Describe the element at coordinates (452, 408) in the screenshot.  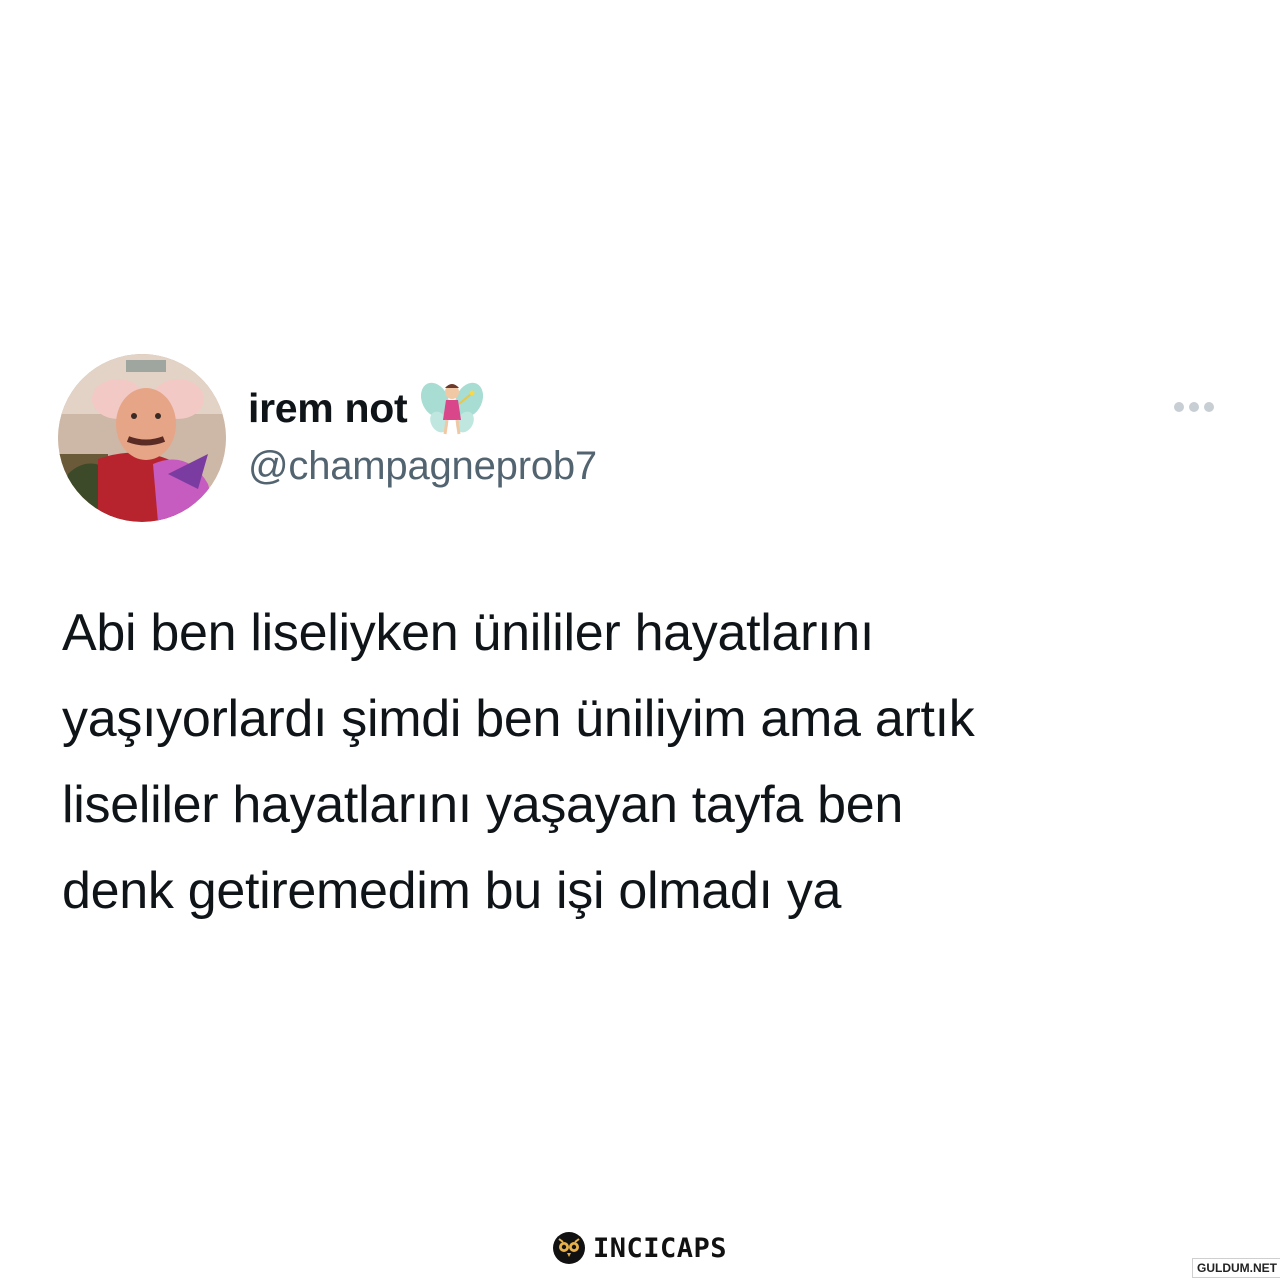
I see `fairy-icon` at that location.